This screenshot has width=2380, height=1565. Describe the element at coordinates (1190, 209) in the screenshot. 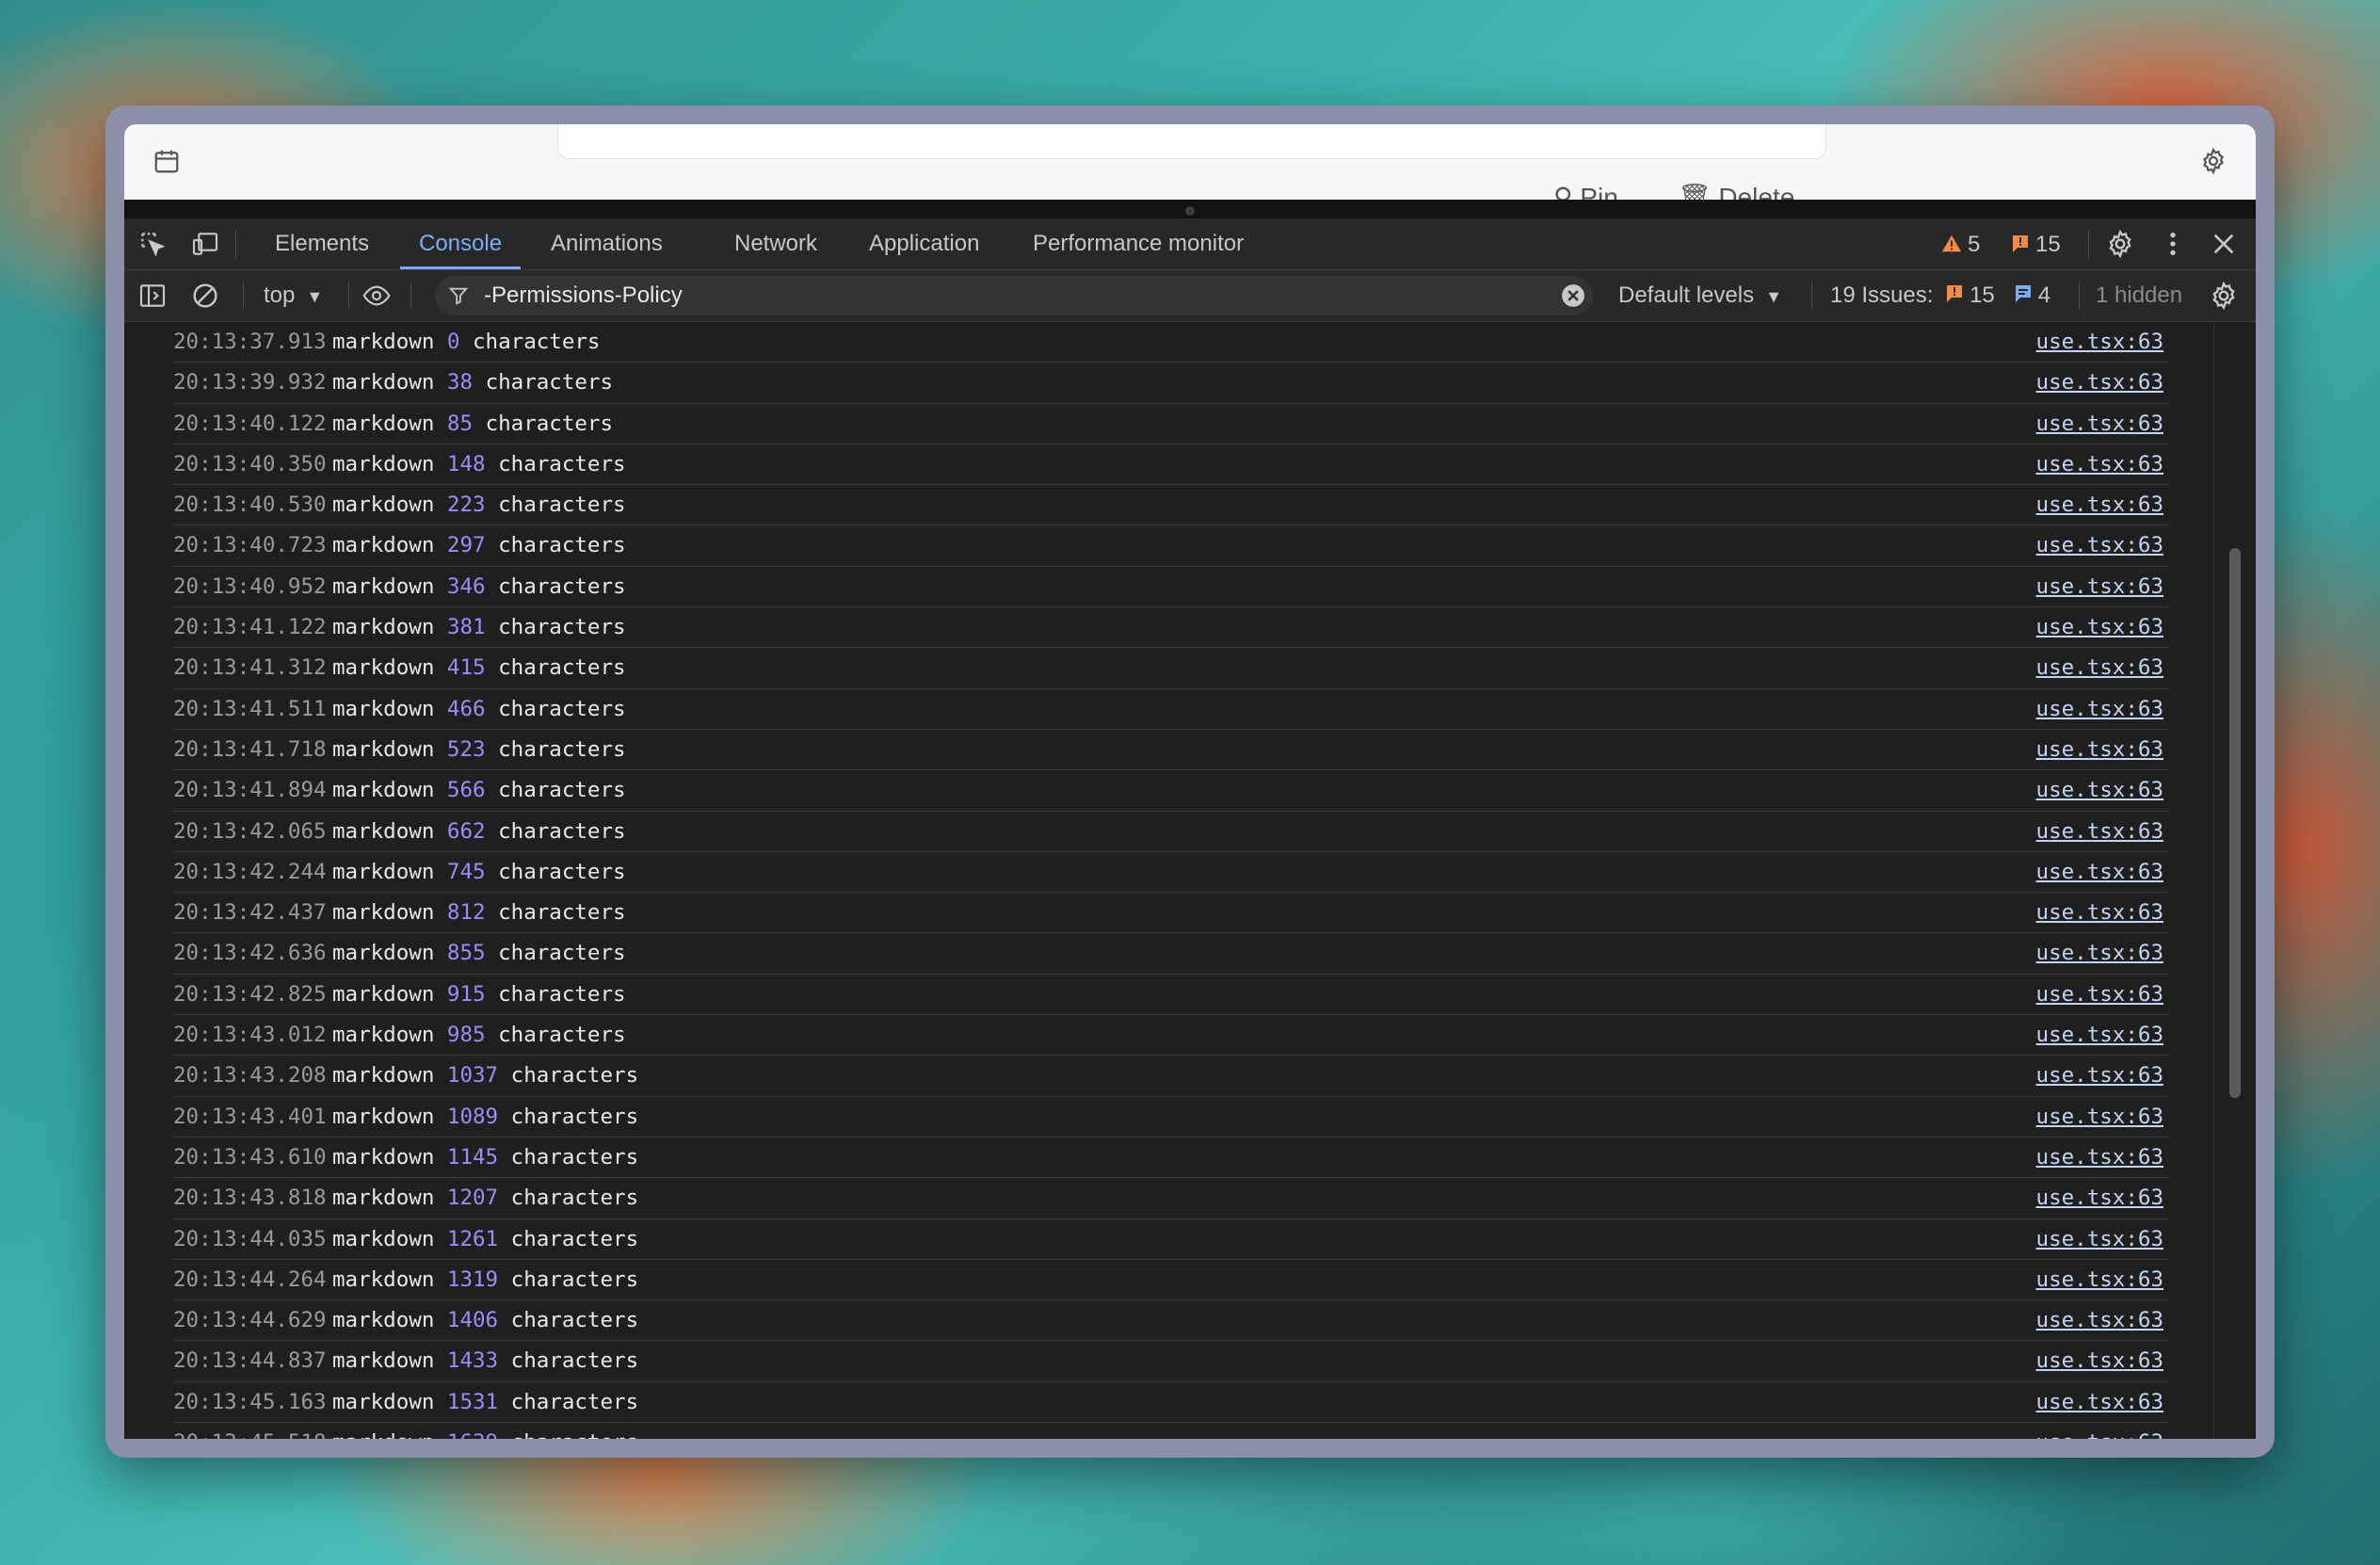

I see `panel-resize-handle` at that location.